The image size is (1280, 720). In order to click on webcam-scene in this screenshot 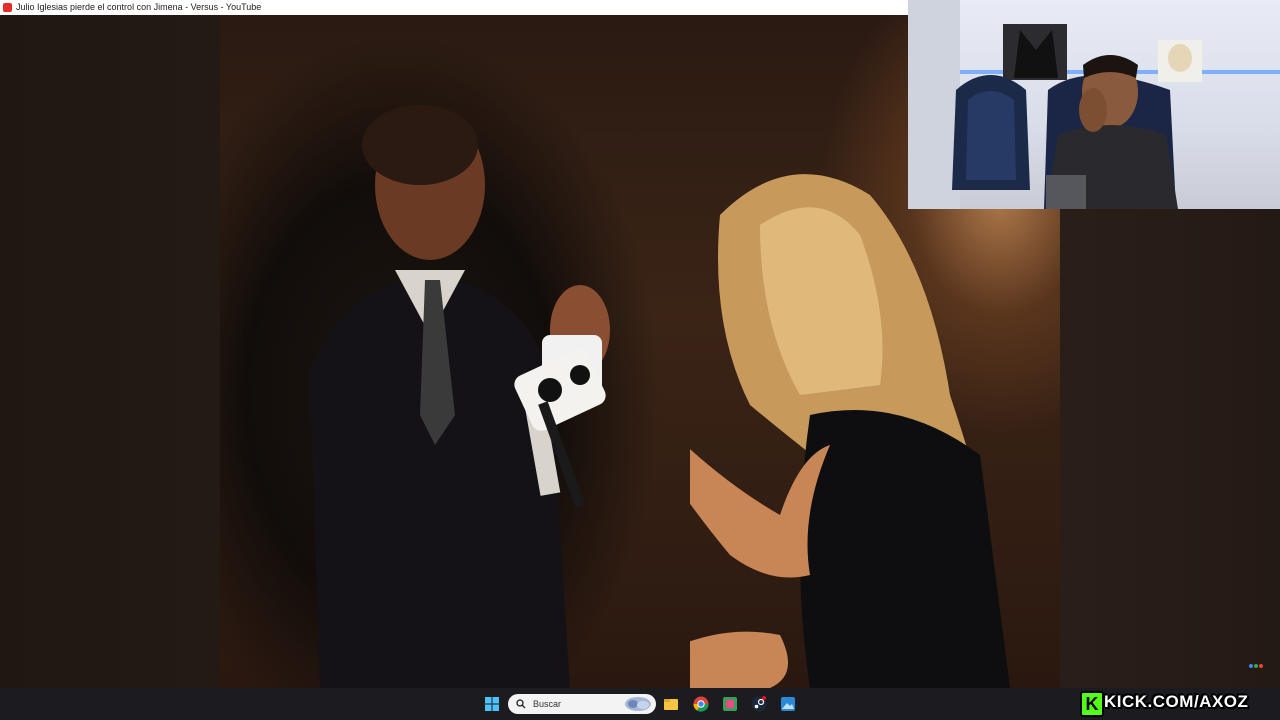, I will do `click(1094, 104)`.